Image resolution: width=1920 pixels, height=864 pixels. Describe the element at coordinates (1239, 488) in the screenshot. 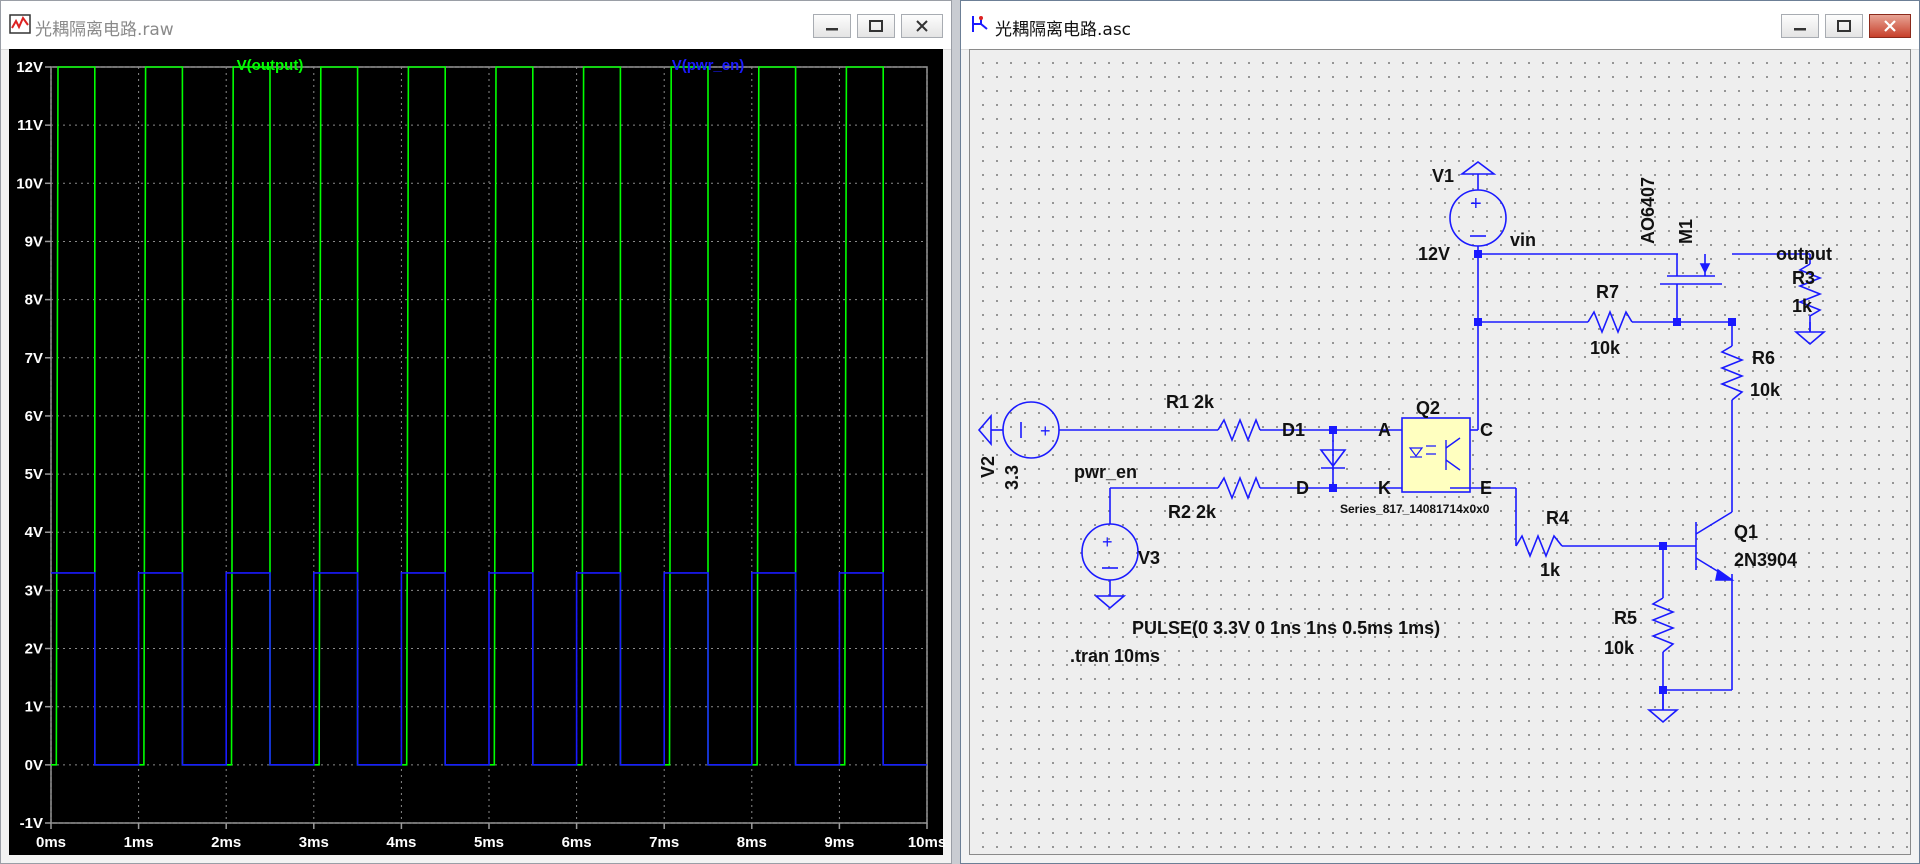

I see `r2-resistor` at that location.